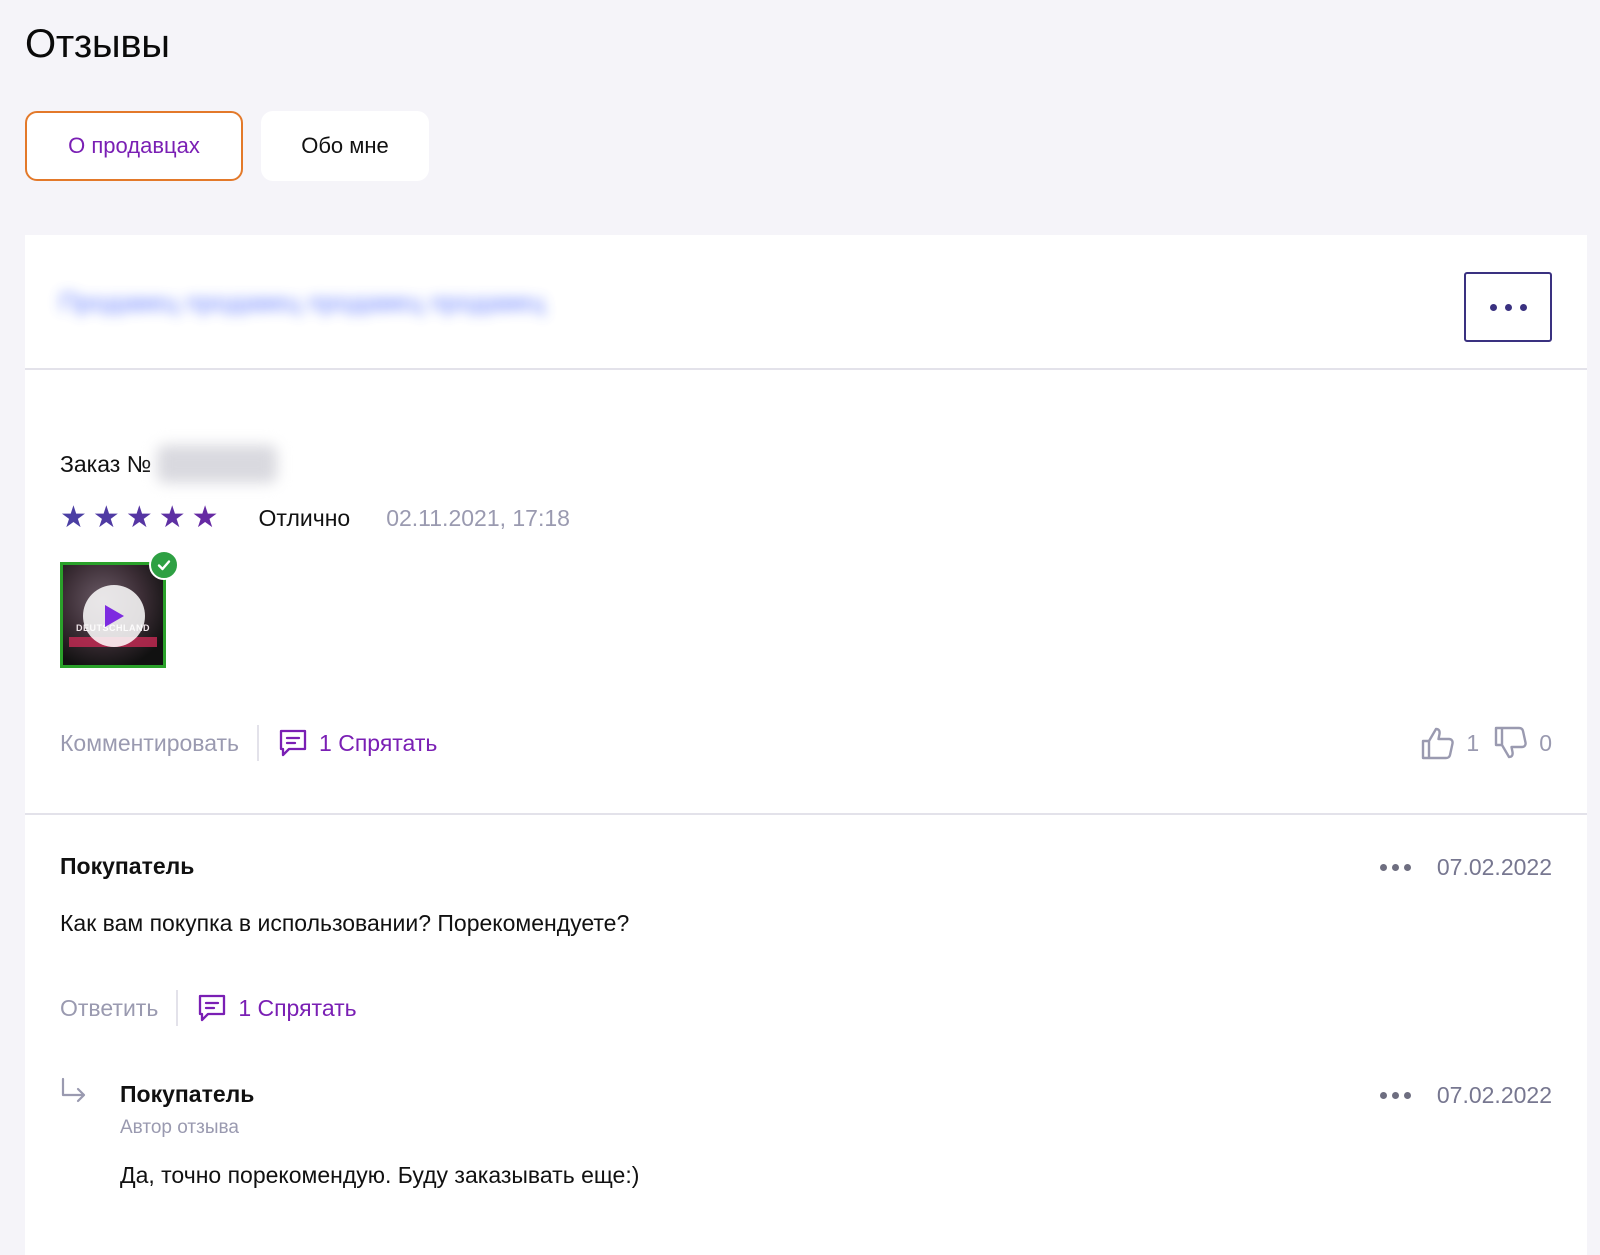 This screenshot has width=1600, height=1255. Describe the element at coordinates (345, 146) in the screenshot. I see `tab-about-me: Обо мне` at that location.